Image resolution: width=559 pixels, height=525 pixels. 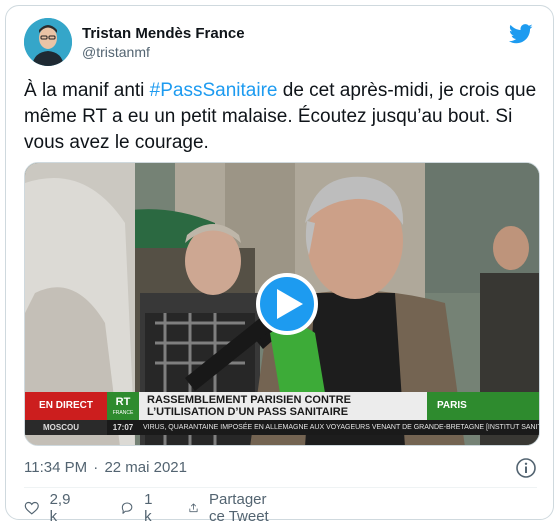 I want to click on share-icon, so click(x=193, y=508).